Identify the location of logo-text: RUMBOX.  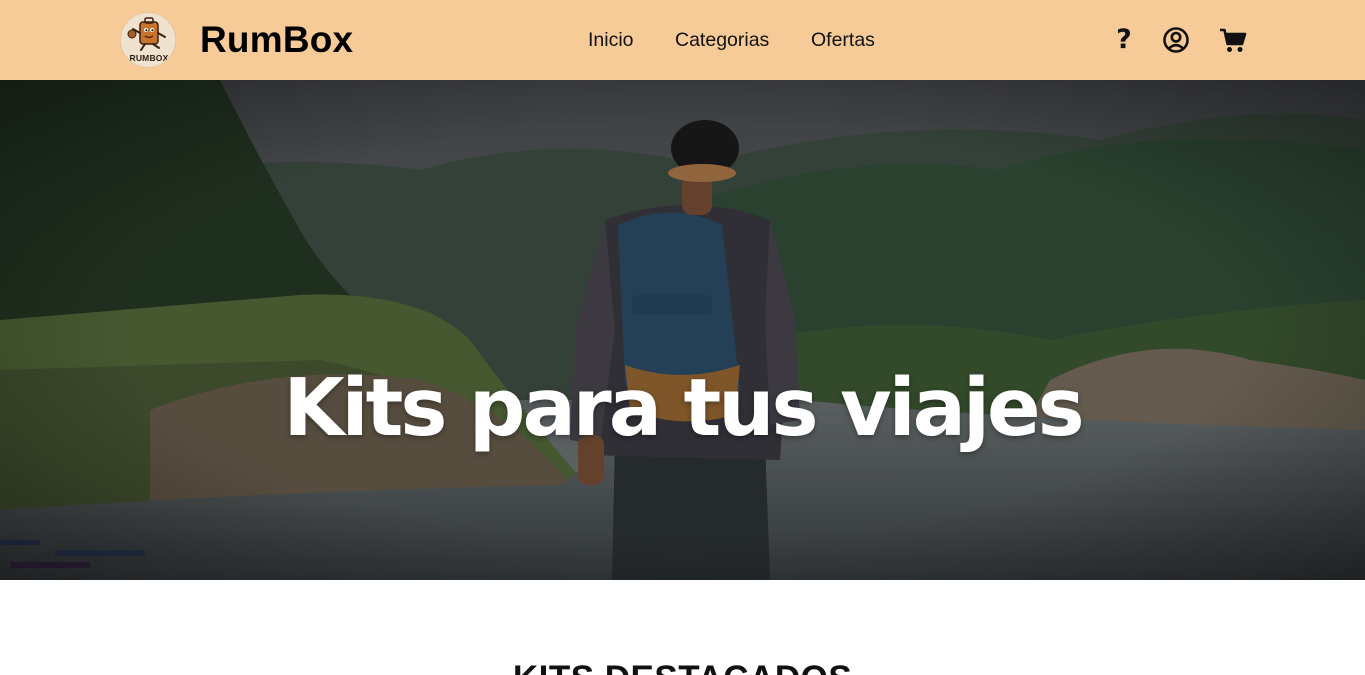
(149, 58).